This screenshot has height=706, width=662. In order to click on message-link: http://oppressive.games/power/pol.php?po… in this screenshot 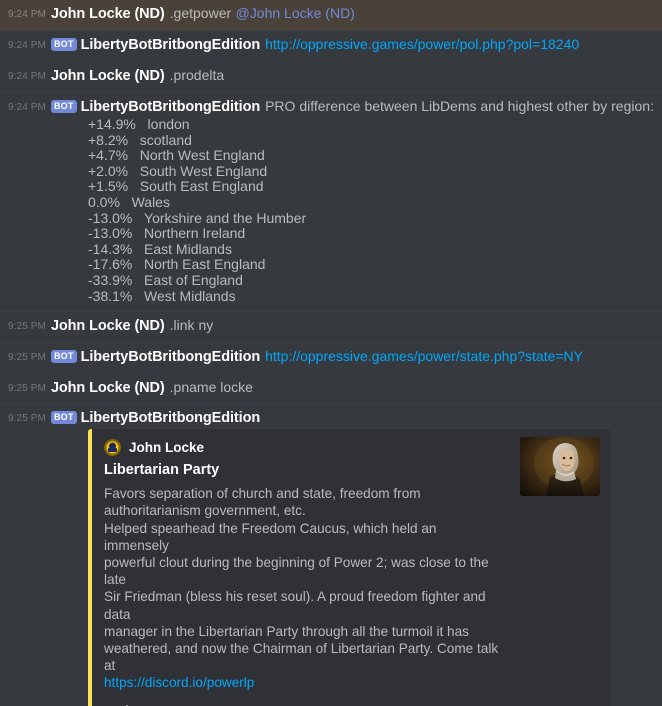, I will do `click(422, 44)`.